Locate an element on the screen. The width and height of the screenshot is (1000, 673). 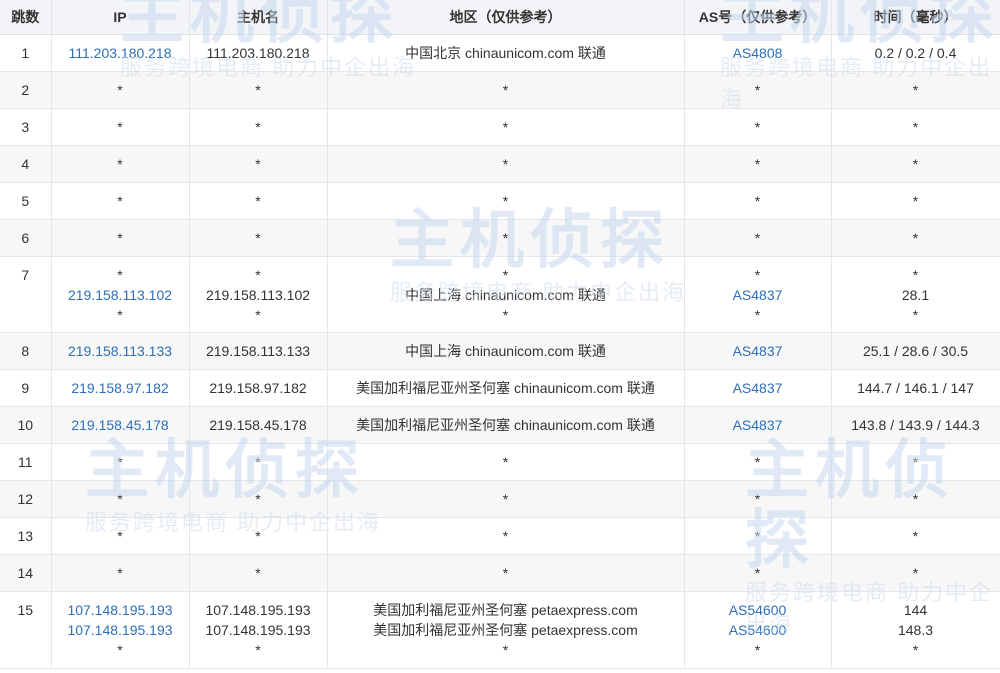
cell-host: * 219.158.113.102 * is located at coordinates (258, 294).